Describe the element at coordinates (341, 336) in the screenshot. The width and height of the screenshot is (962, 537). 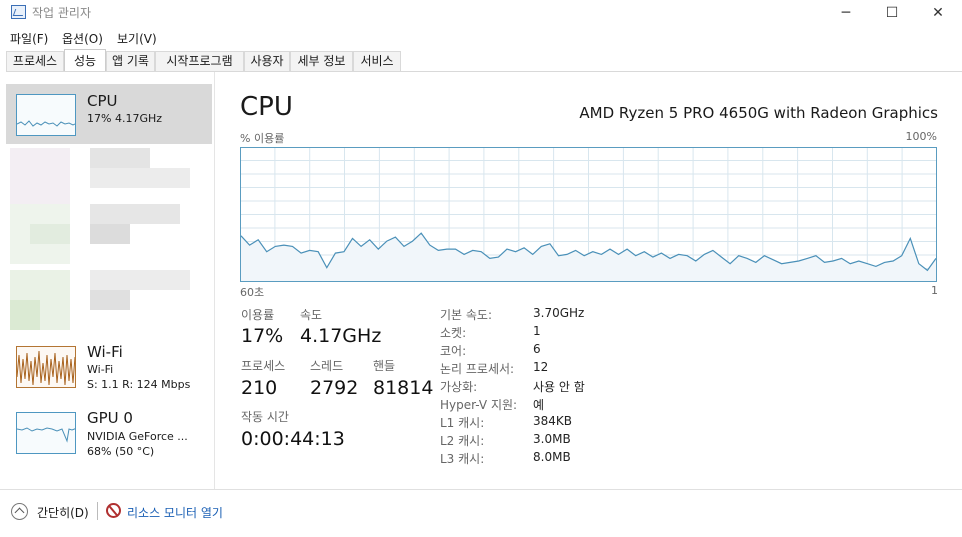
I see `speed-value: 4.17GHz` at that location.